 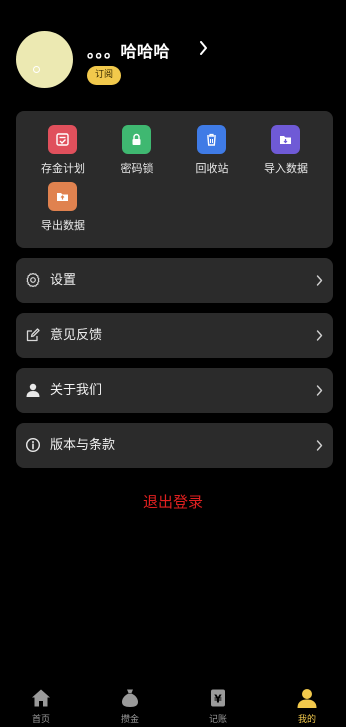 What do you see at coordinates (40, 720) in the screenshot?
I see `tab-label: 首页` at bounding box center [40, 720].